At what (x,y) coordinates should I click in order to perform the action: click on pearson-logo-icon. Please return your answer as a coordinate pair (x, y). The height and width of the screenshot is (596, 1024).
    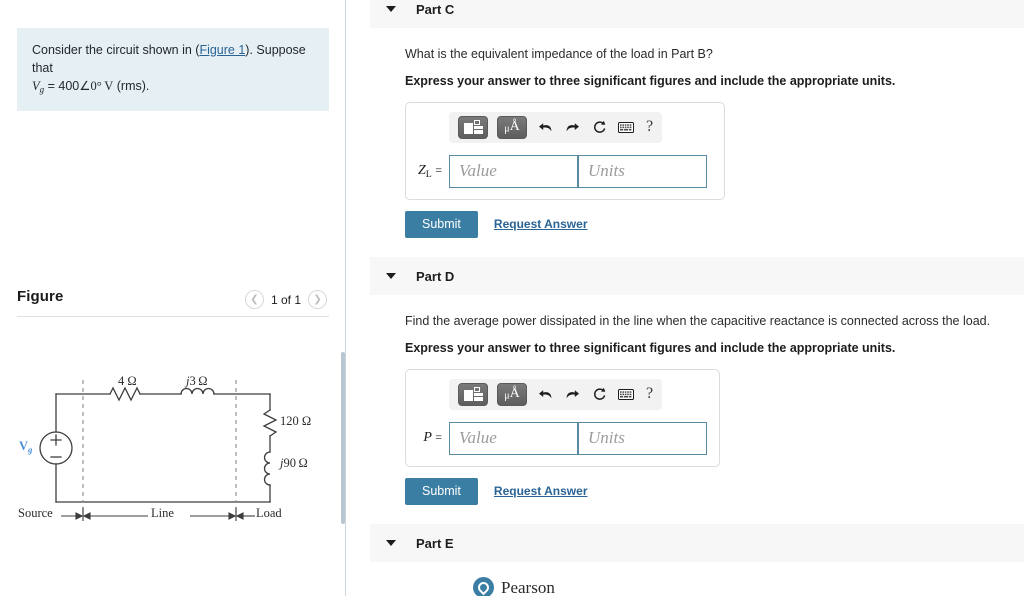
    Looking at the image, I should click on (483, 586).